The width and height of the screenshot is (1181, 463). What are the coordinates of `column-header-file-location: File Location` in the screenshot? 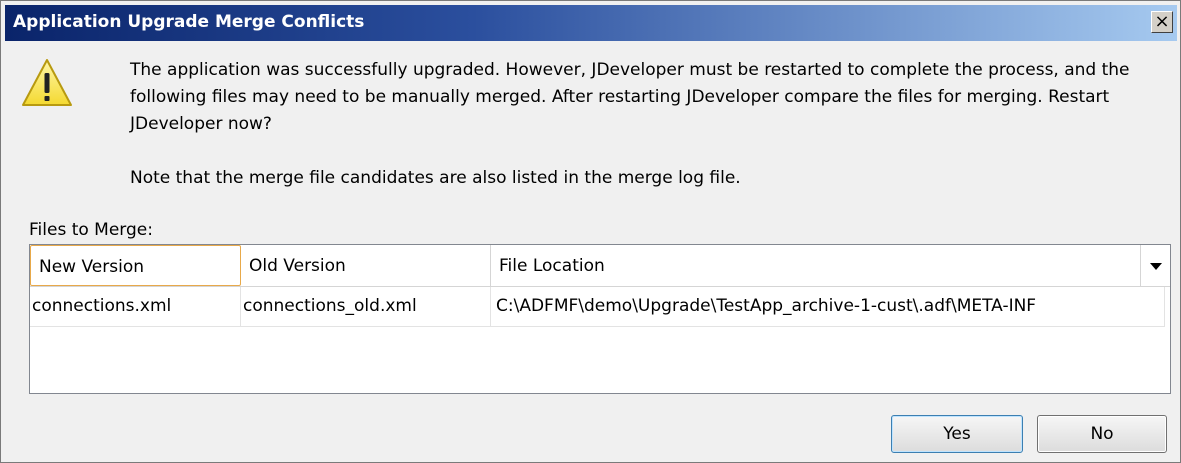 It's located at (816, 265).